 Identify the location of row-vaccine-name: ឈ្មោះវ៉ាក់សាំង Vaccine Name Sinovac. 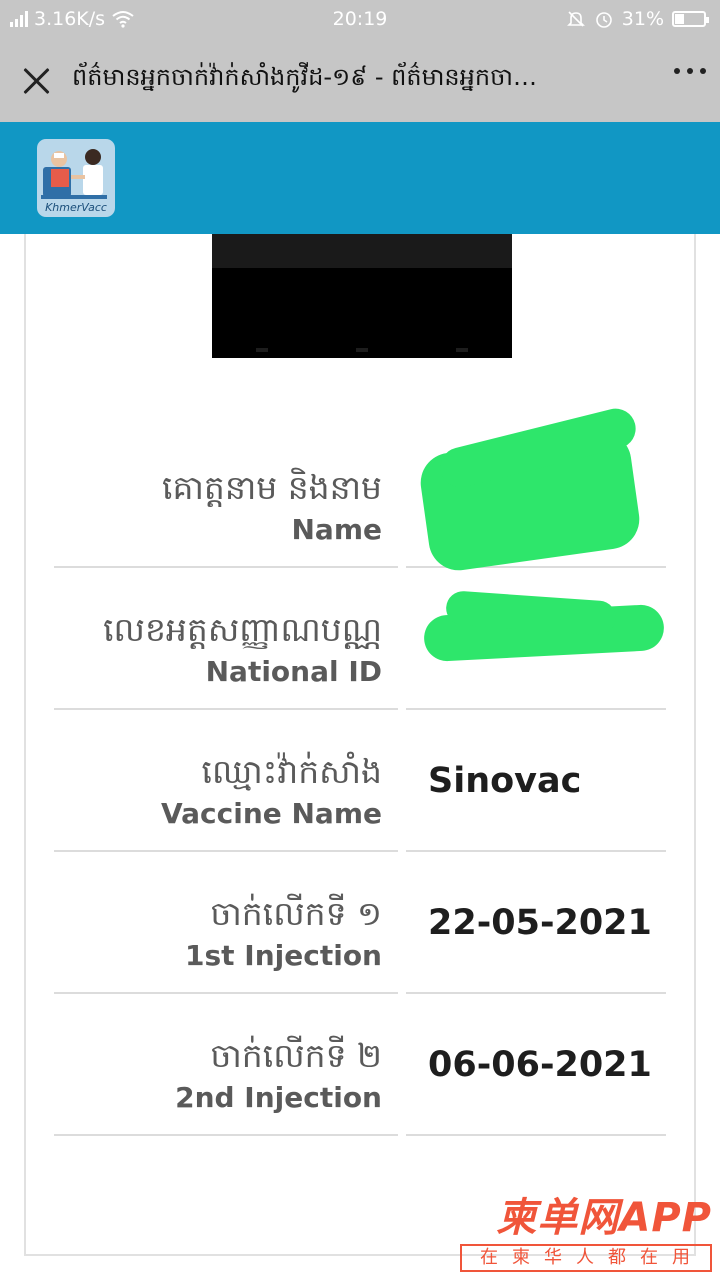
(360, 783).